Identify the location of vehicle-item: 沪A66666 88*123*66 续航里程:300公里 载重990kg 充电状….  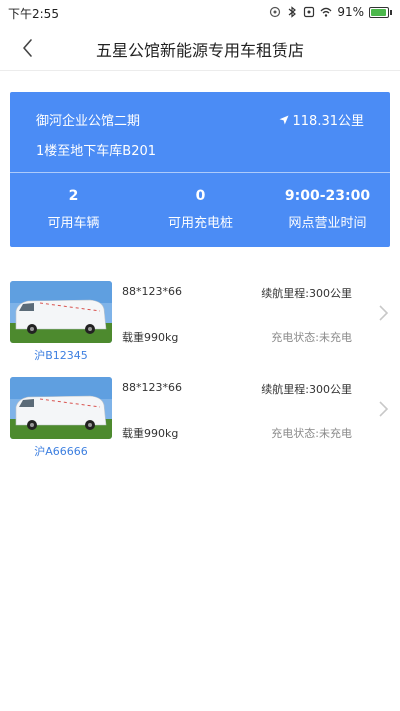
(200, 423).